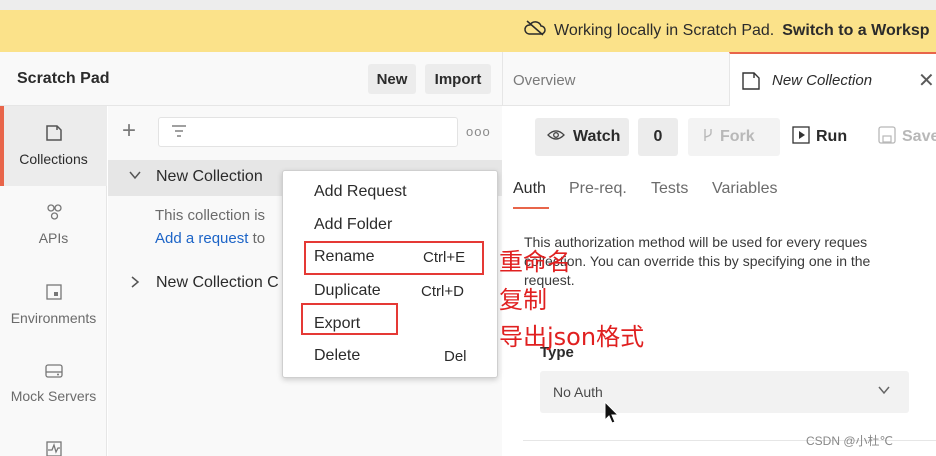  I want to click on collections-icon, so click(53, 135).